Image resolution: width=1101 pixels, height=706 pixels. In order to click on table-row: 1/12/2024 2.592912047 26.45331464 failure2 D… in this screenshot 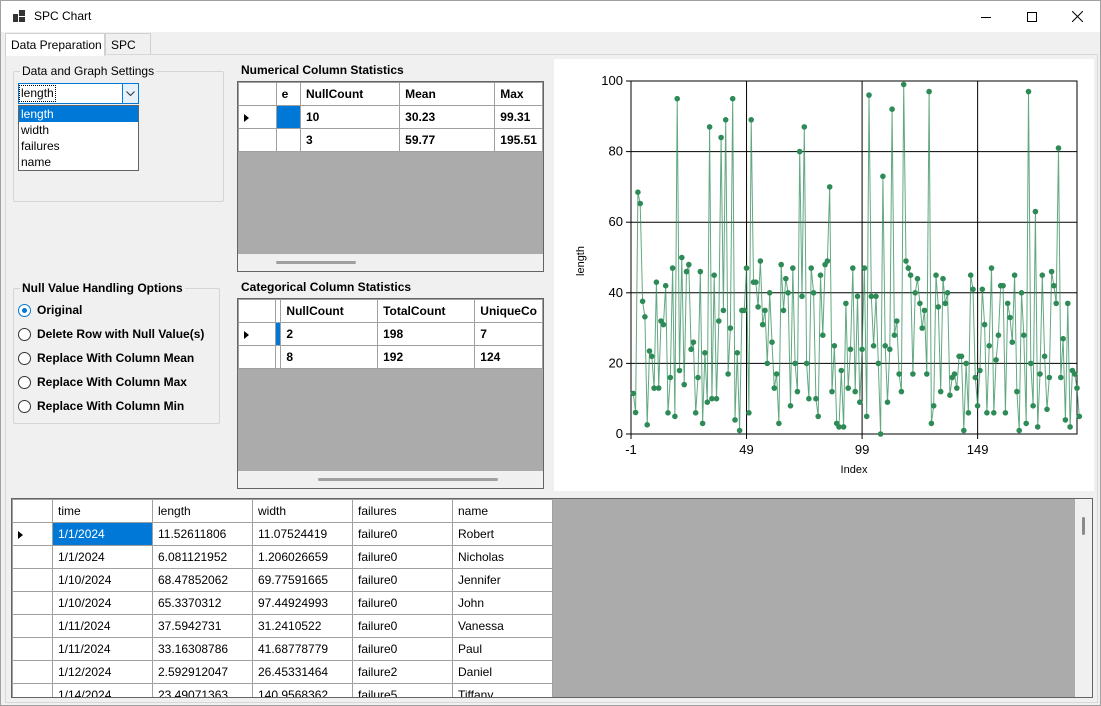, I will do `click(282, 672)`.